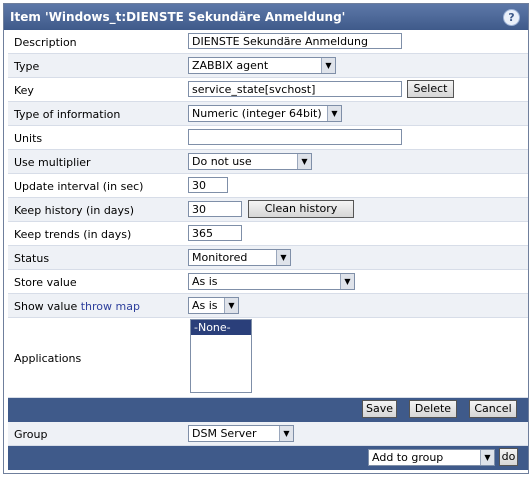  Describe the element at coordinates (511, 17) in the screenshot. I see `help-icon: ?` at that location.